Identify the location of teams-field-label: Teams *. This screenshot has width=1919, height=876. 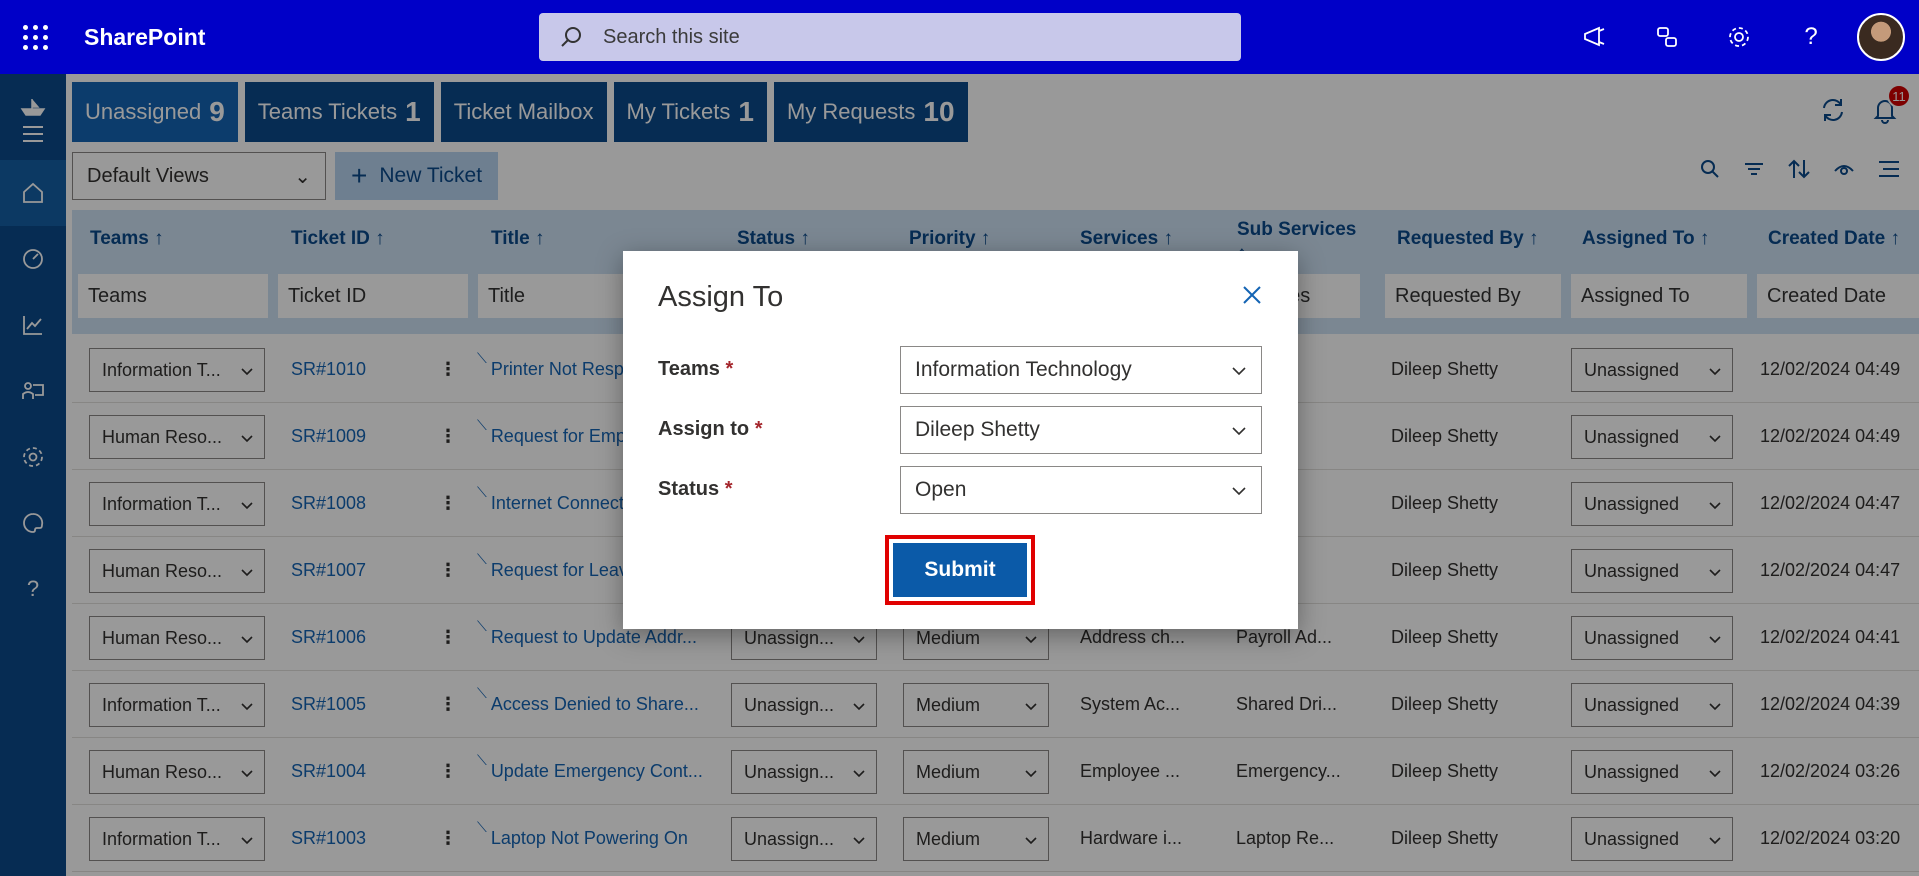
(696, 369).